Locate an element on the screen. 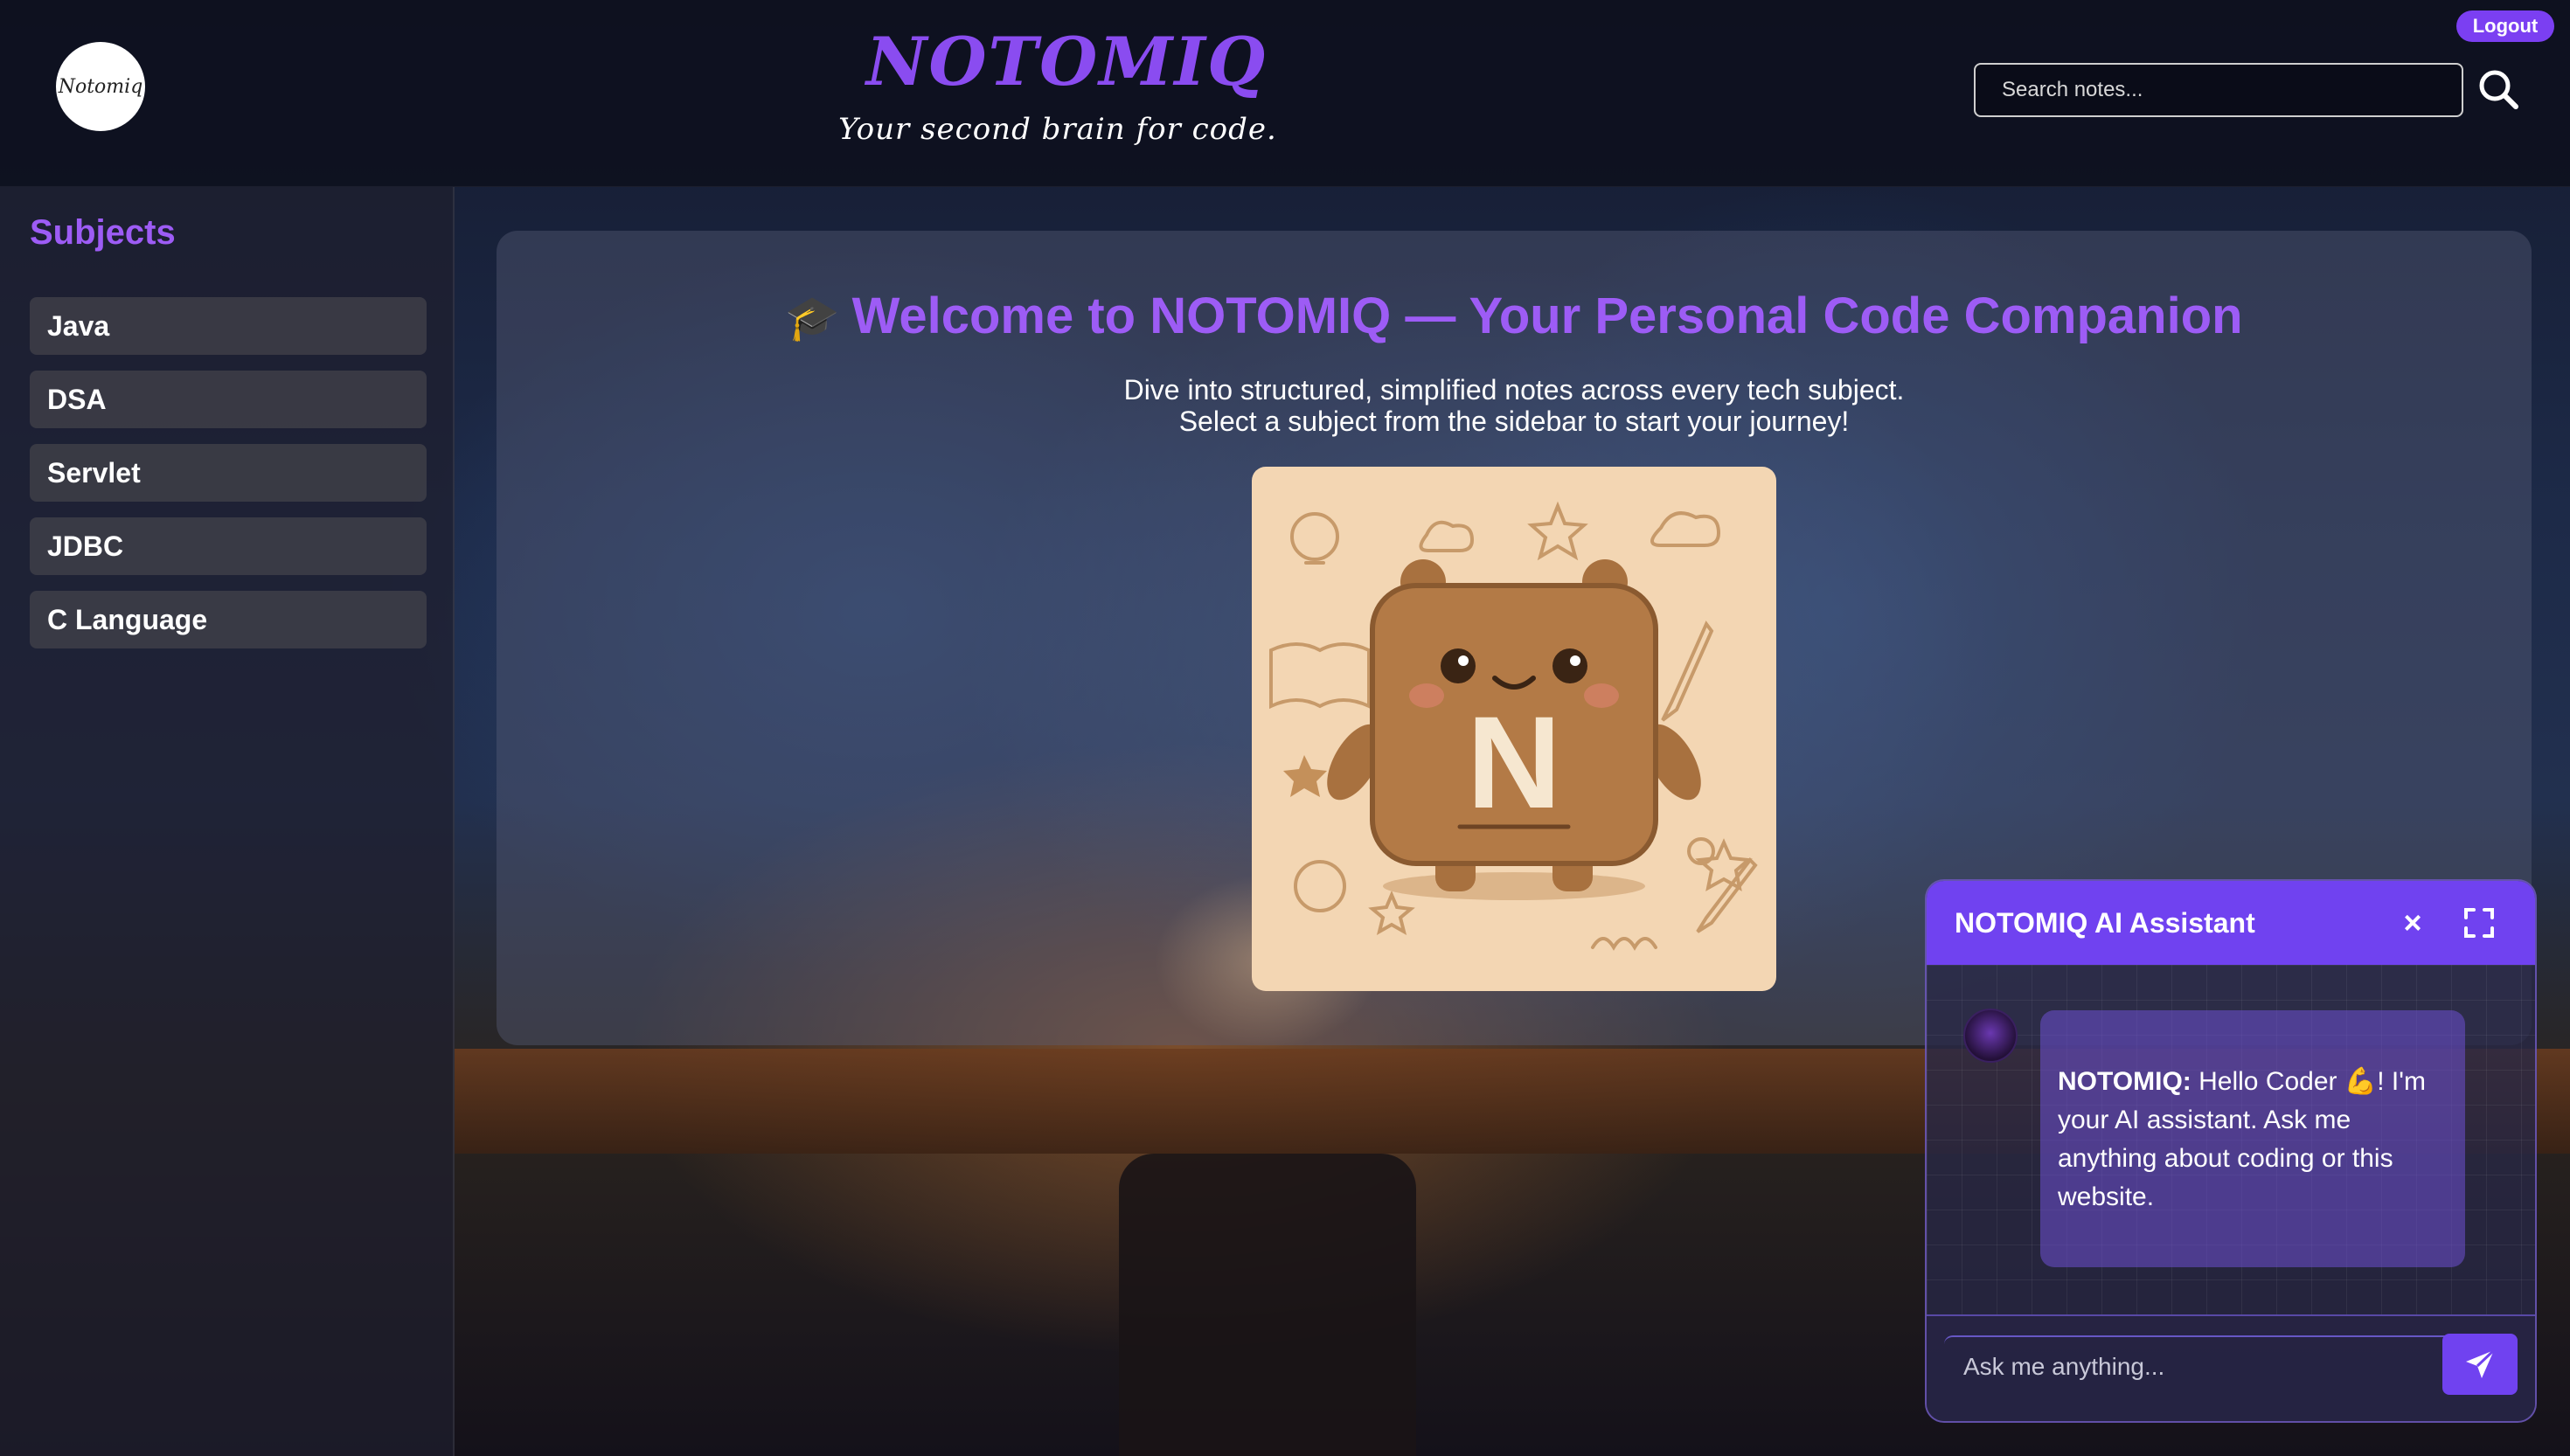 This screenshot has width=2570, height=1456. sidebar-item-servlet: Servlet is located at coordinates (228, 473).